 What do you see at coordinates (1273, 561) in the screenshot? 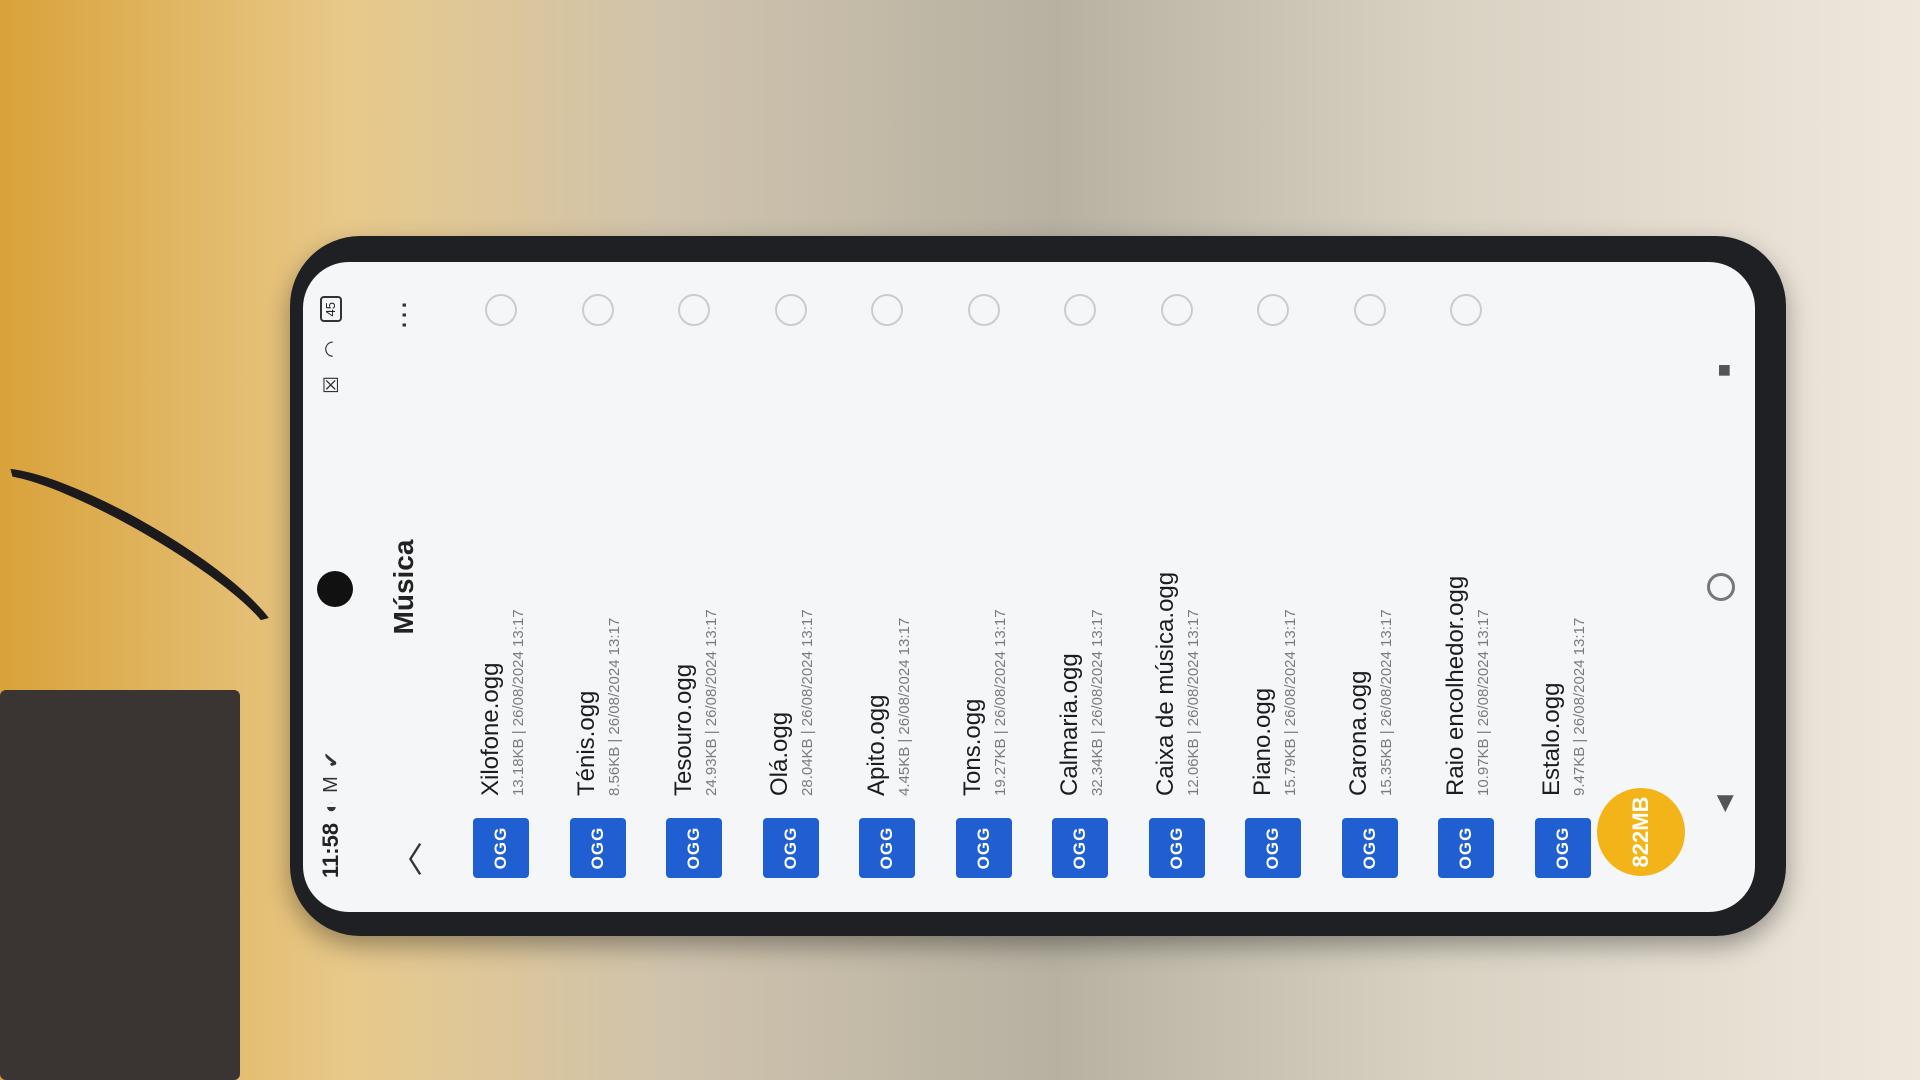
I see `file-meta: Piano.ogg 15.79KB | 26/08/2024 13:17` at bounding box center [1273, 561].